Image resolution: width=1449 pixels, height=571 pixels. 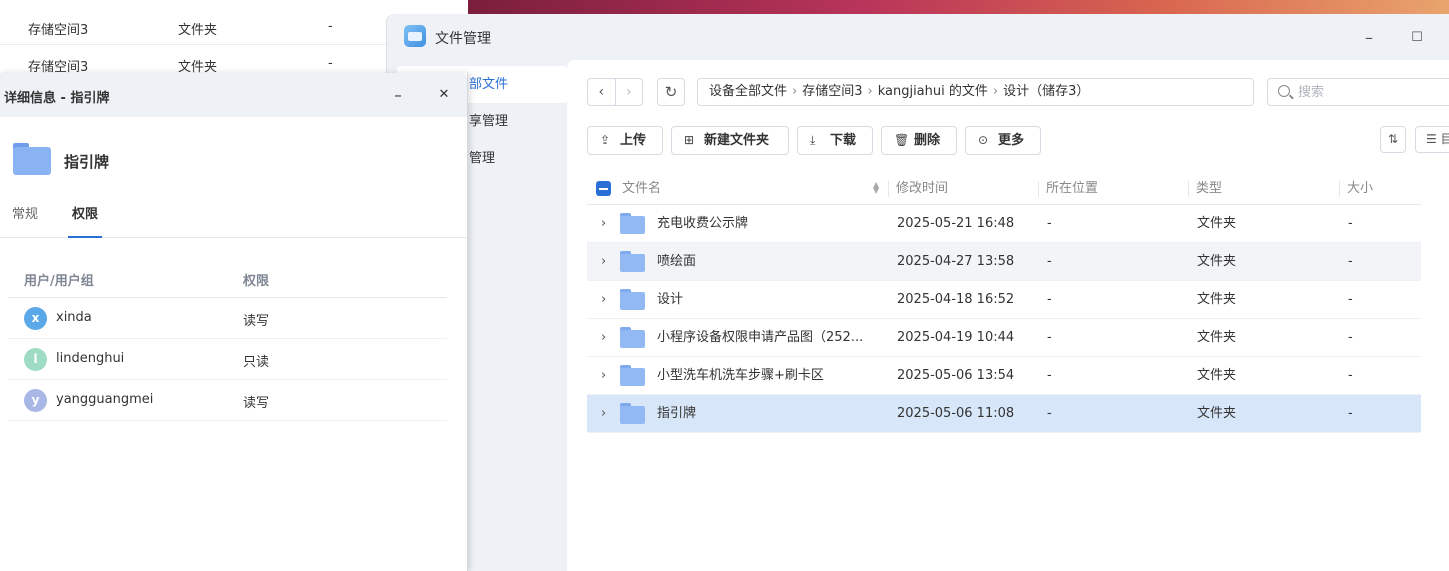 What do you see at coordinates (813, 140) in the screenshot?
I see `download-icon: ⤓` at bounding box center [813, 140].